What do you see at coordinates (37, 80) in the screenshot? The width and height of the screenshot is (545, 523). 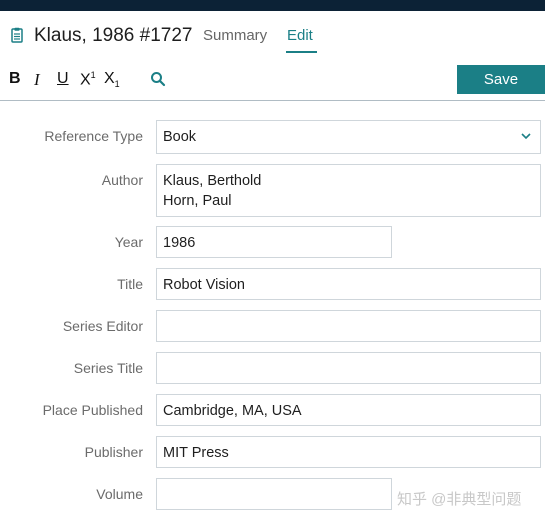 I see `italic-button: I` at bounding box center [37, 80].